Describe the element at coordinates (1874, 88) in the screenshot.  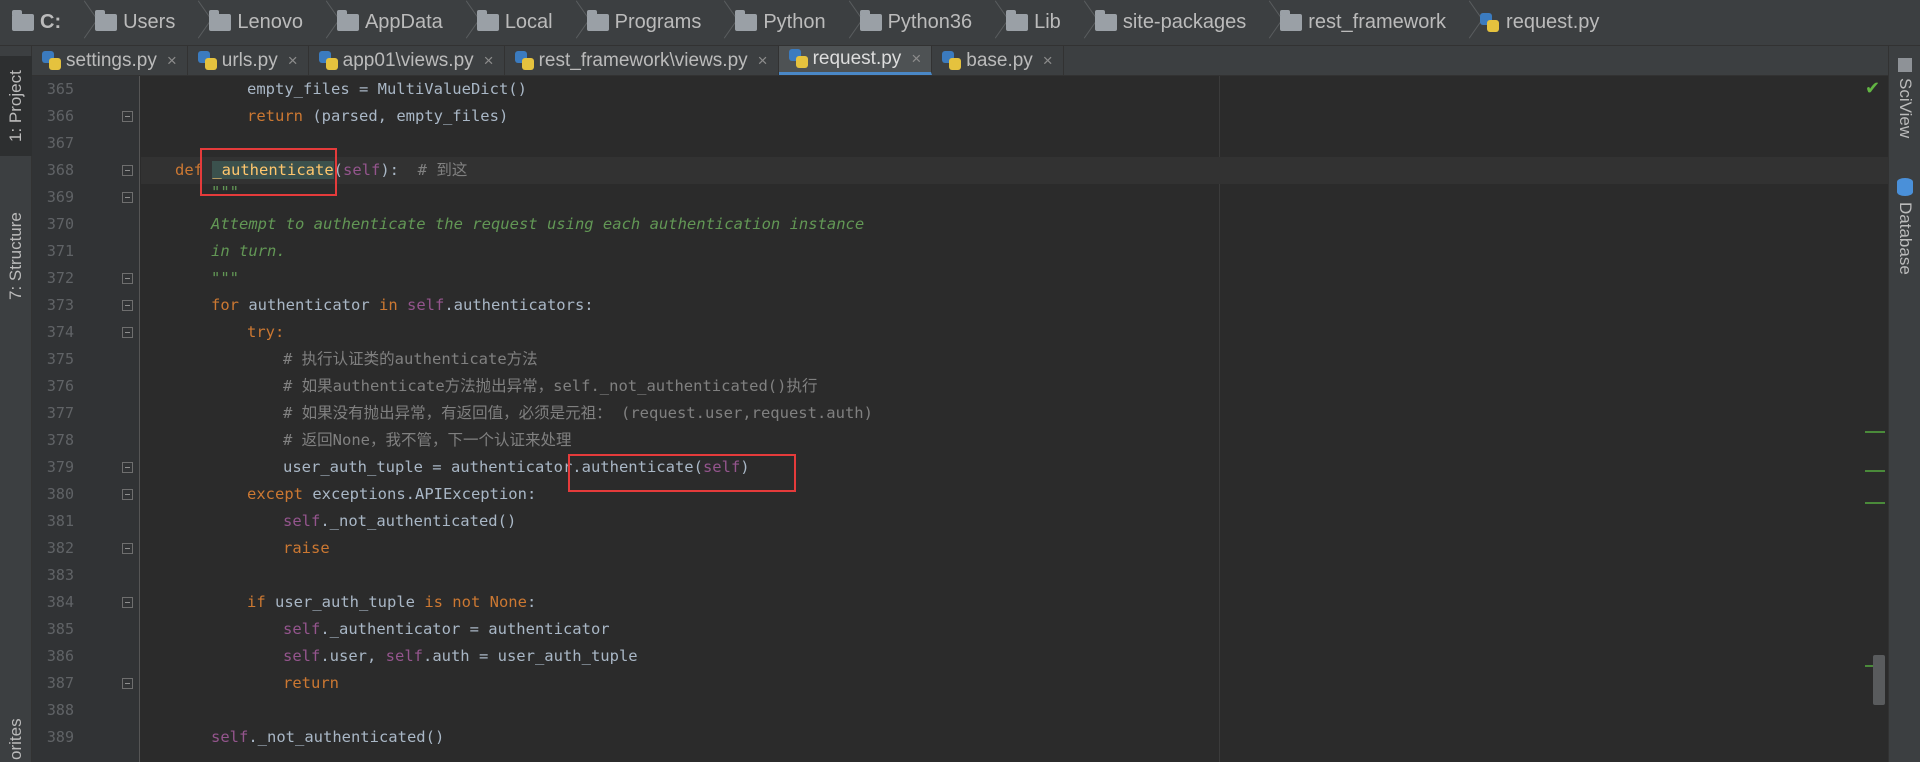
I see `inspection-ok-icon: ✔` at that location.